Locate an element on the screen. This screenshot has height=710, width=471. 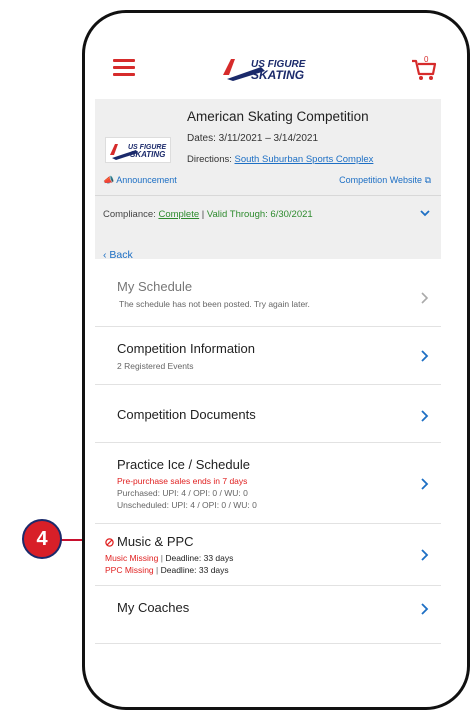
row-my-coaches: My Coaches is located at coordinates (268, 615).